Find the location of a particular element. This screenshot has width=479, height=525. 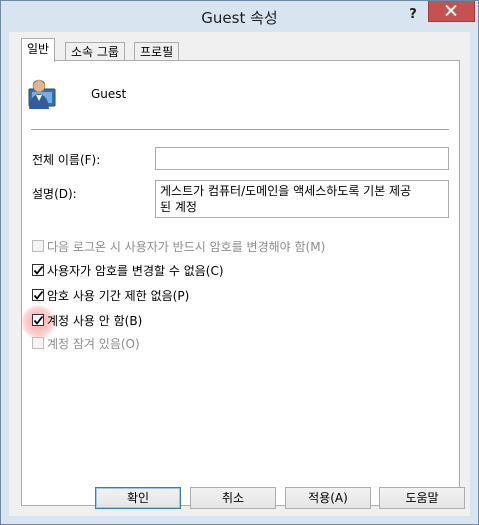

full-name-label: 전체 이름(F): is located at coordinates (66, 160).